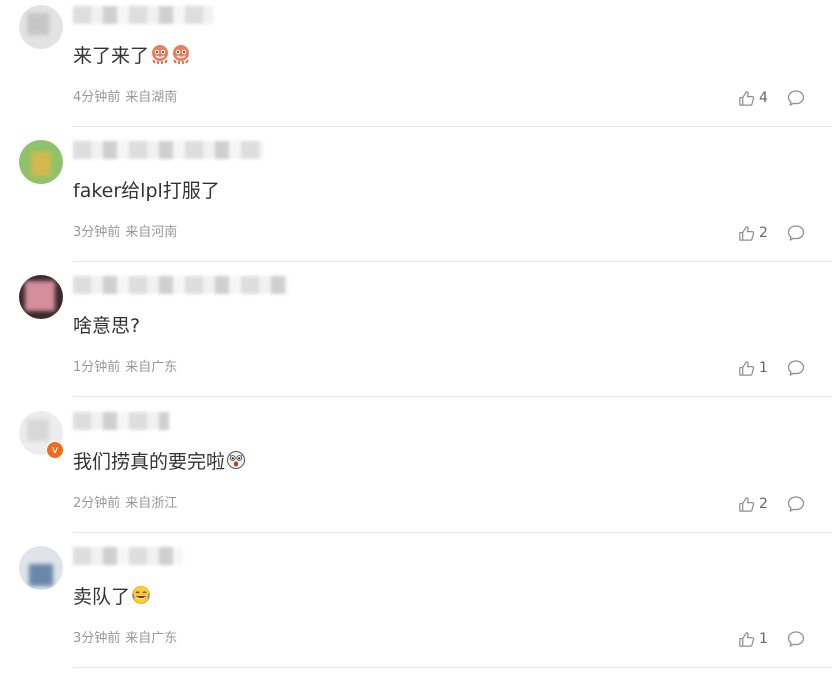 This screenshot has width=832, height=673. What do you see at coordinates (141, 595) in the screenshot?
I see `laughing-tears-emoji` at bounding box center [141, 595].